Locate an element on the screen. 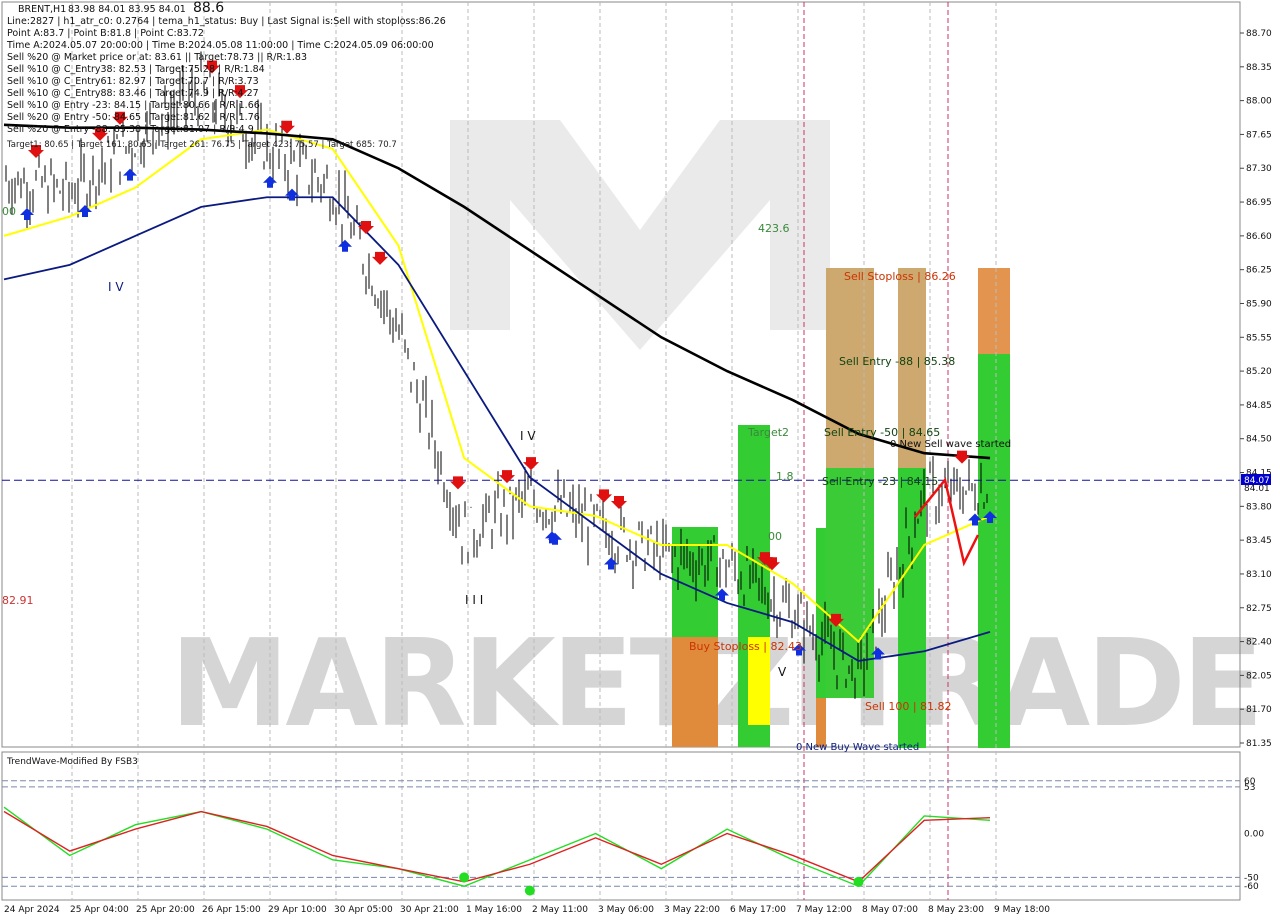 Image resolution: width=1280 pixels, height=924 pixels. time-tick-label: 8 May 23:00 is located at coordinates (956, 910).